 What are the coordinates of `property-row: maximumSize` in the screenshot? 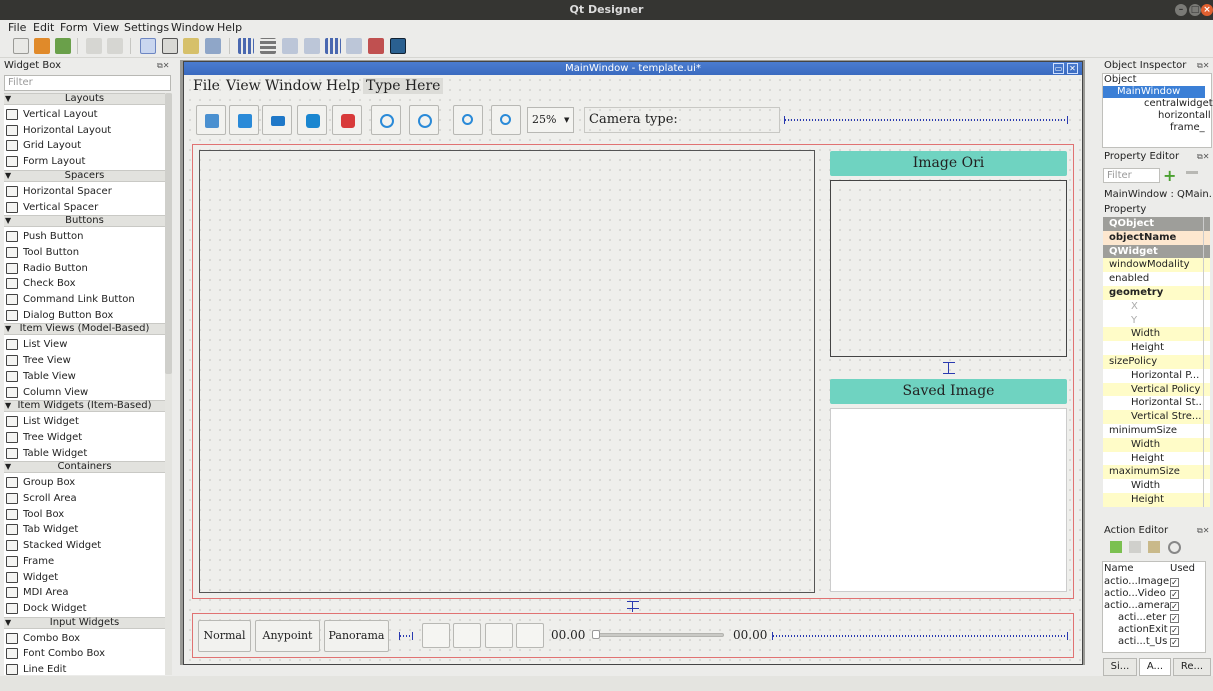 It's located at (1153, 472).